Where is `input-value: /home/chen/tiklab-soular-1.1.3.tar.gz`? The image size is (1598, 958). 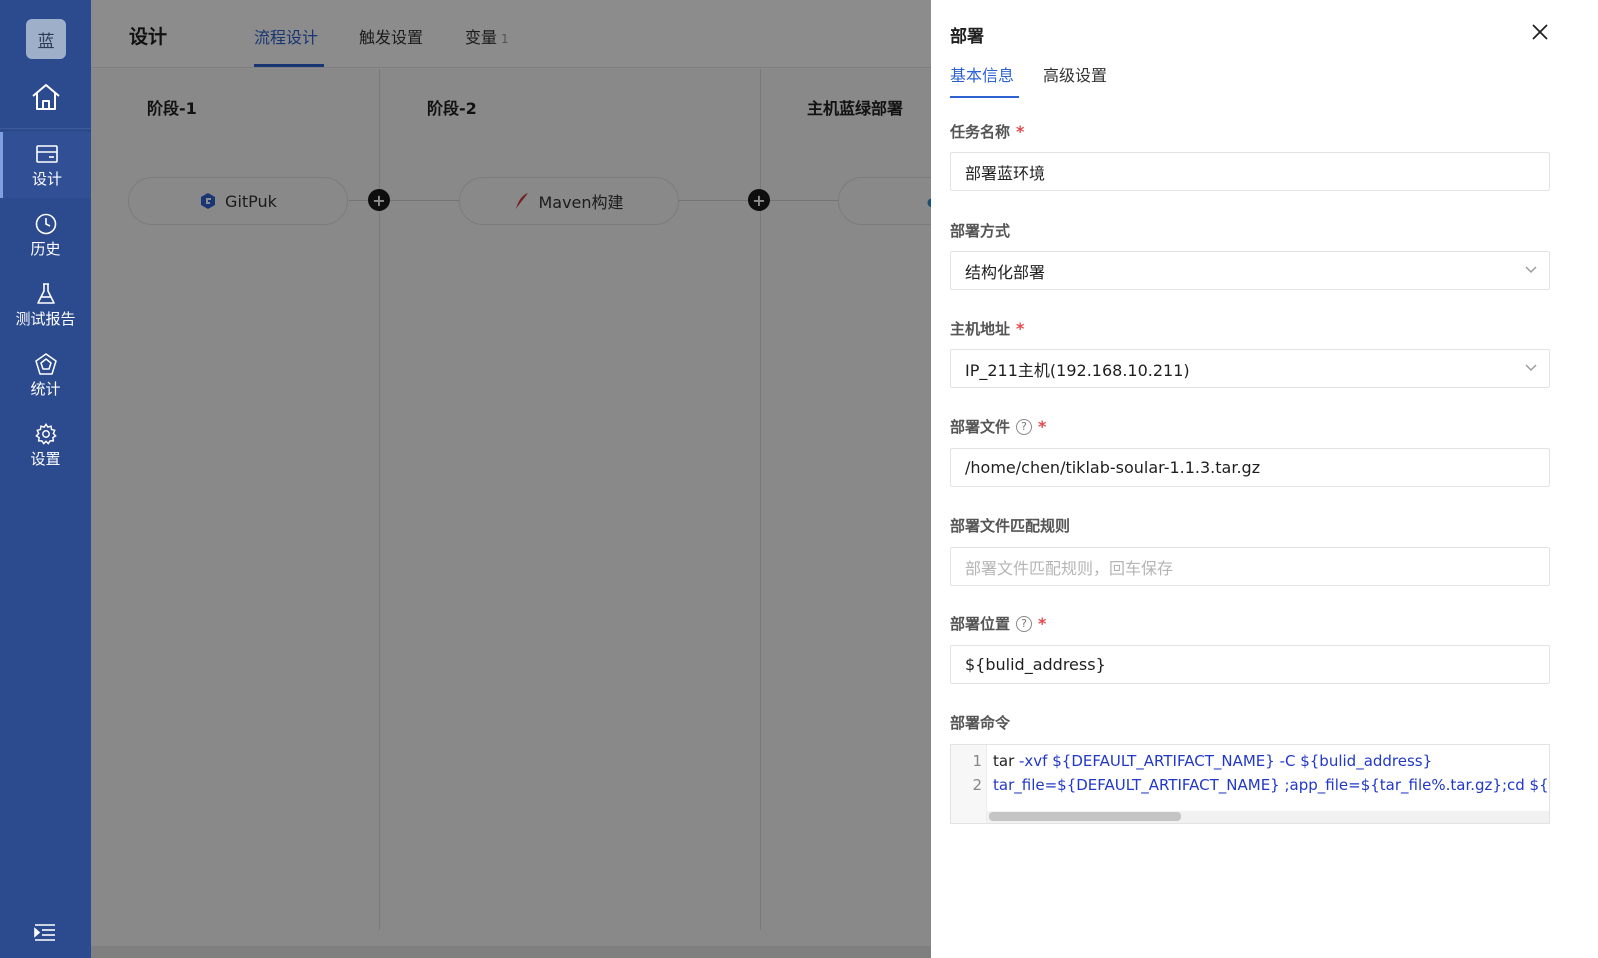 input-value: /home/chen/tiklab-soular-1.1.3.tar.gz is located at coordinates (1113, 467).